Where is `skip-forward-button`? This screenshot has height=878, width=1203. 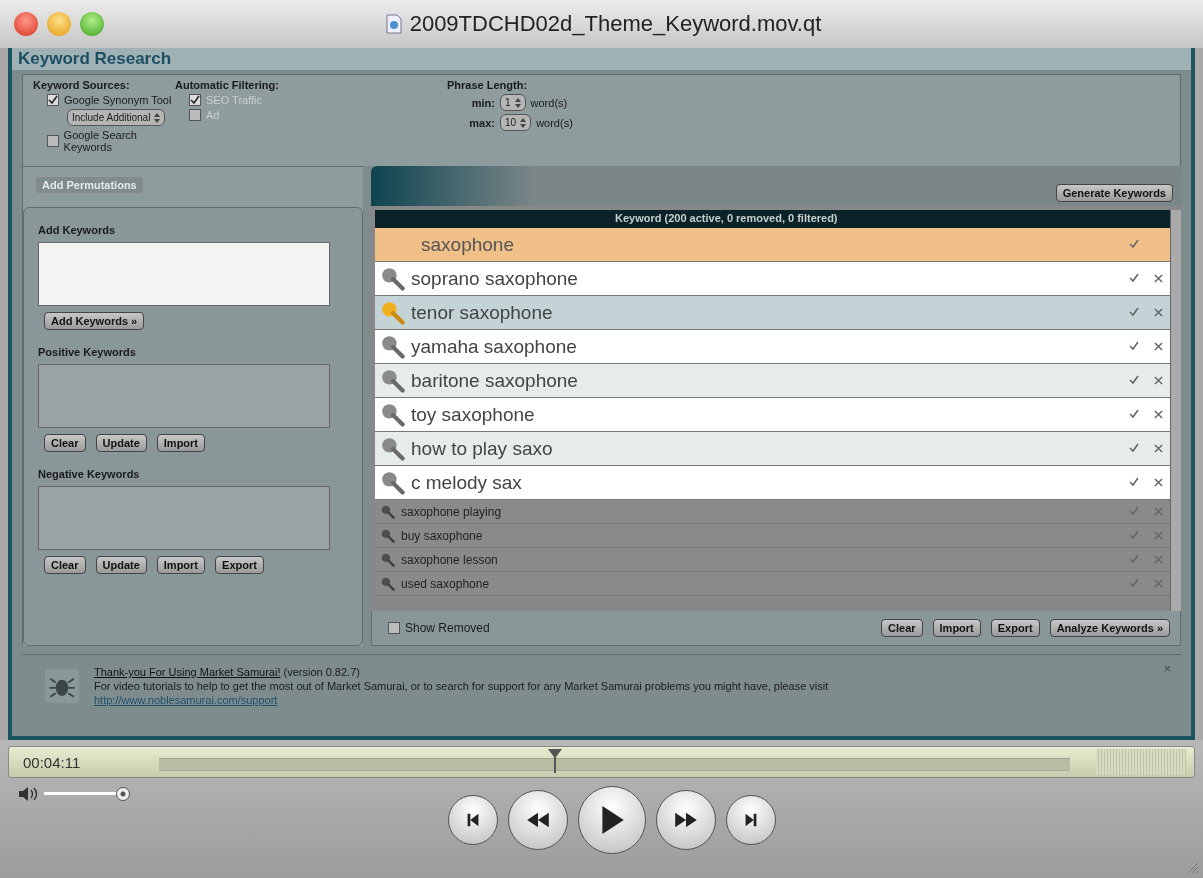 skip-forward-button is located at coordinates (751, 820).